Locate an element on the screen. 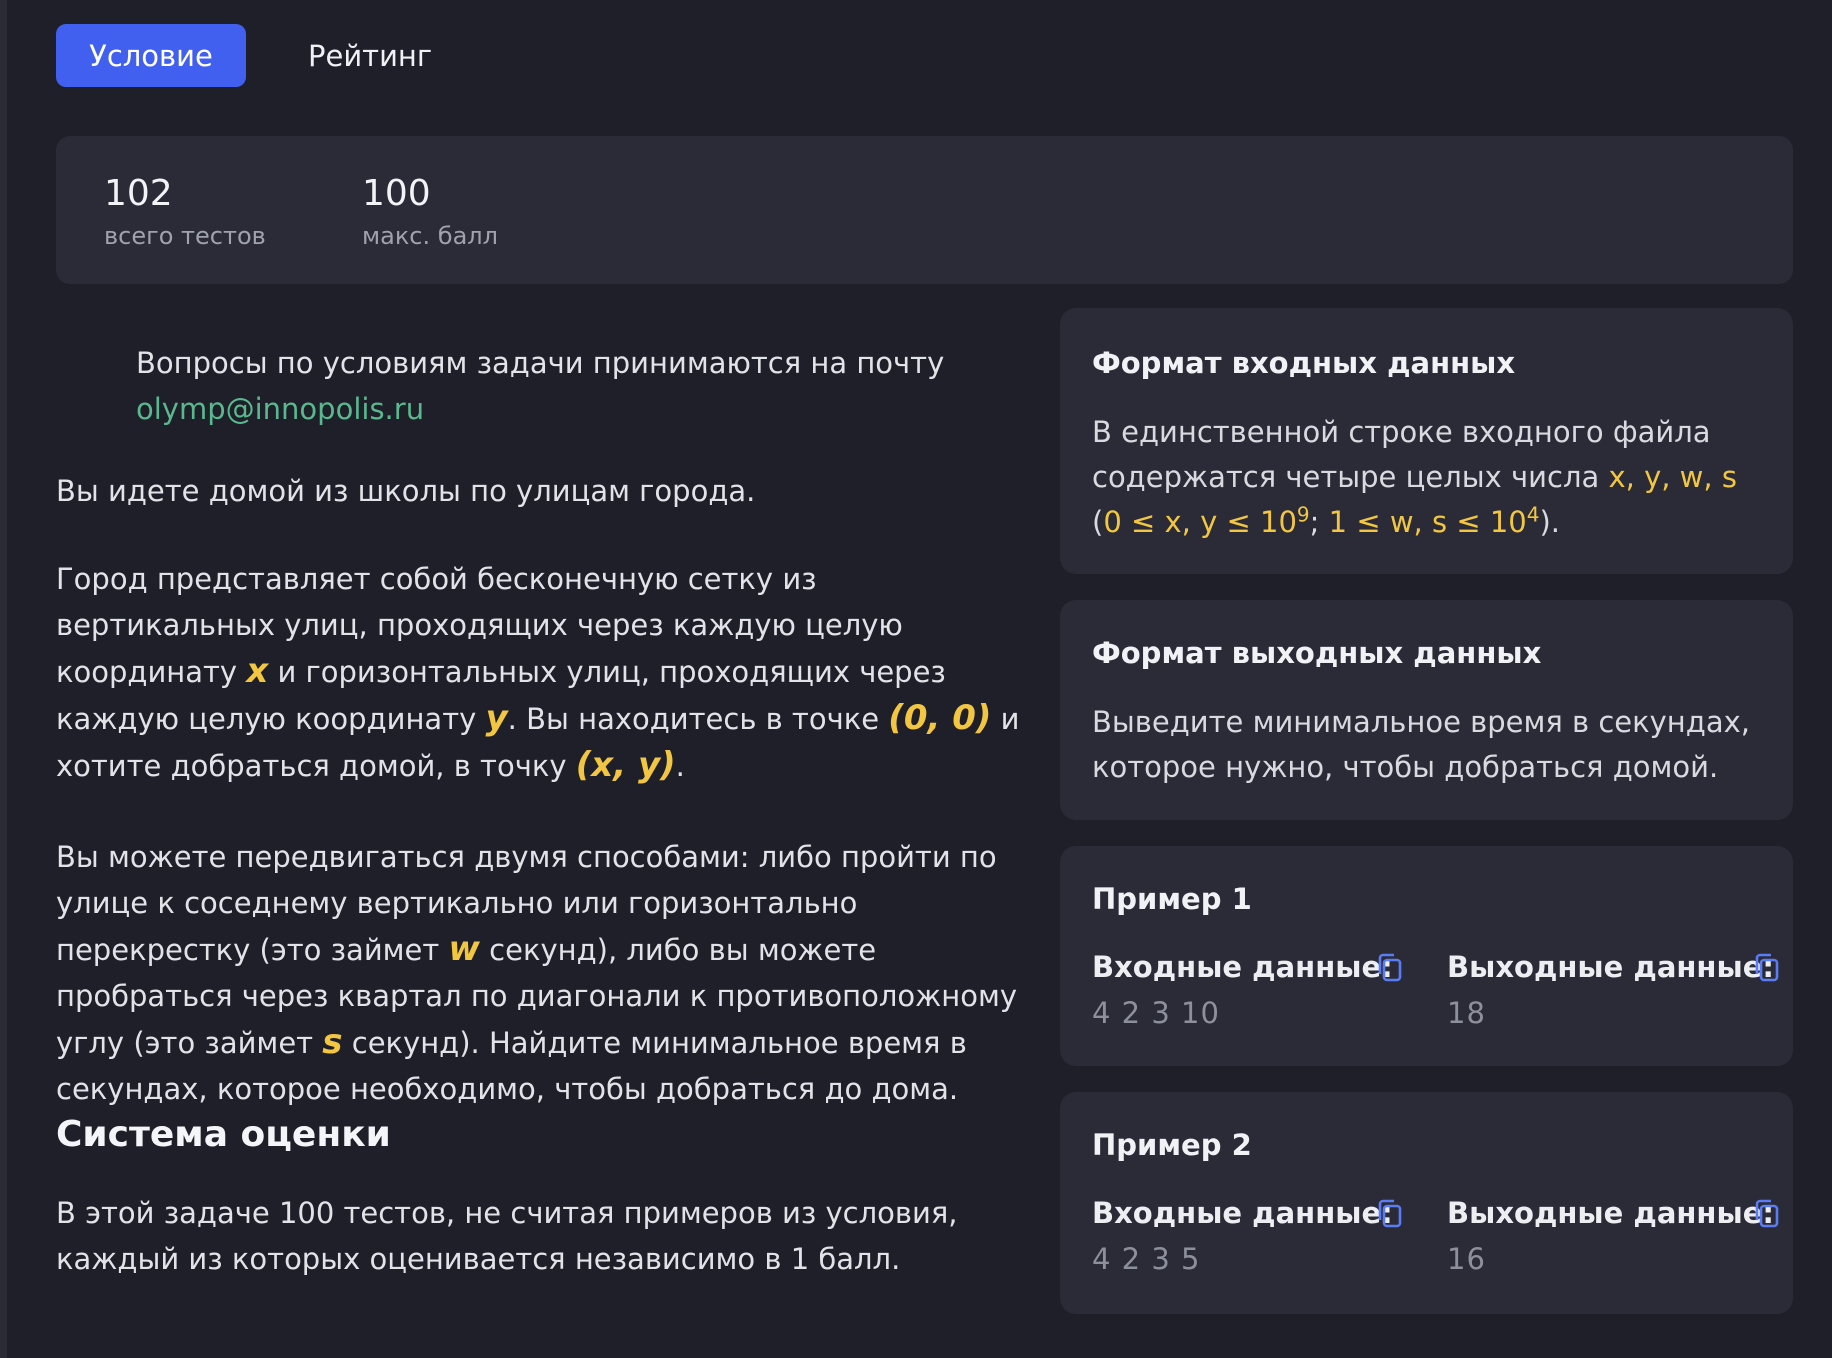 Image resolution: width=1832 pixels, height=1358 pixels. tab-bar: Условие Рейтинг is located at coordinates (244, 55).